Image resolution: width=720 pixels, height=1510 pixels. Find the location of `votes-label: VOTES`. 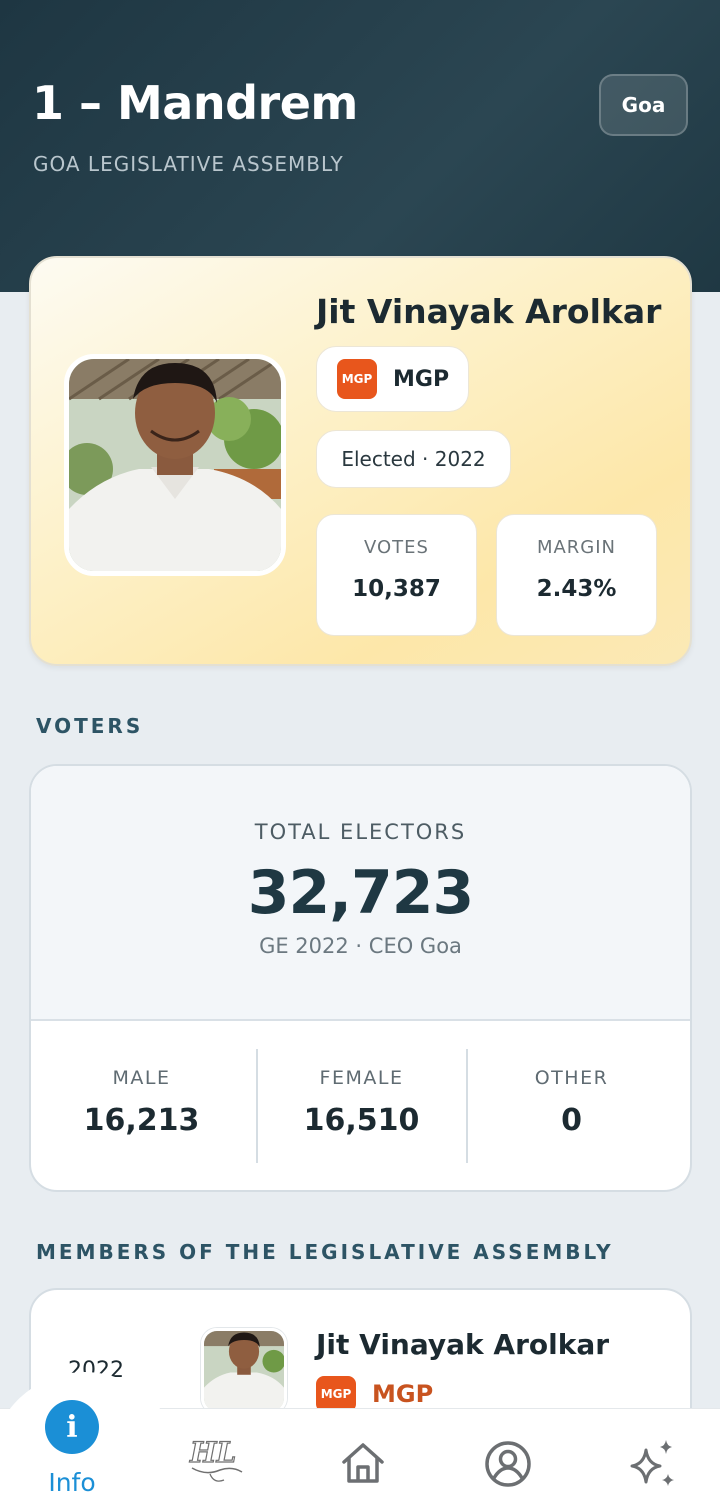

votes-label: VOTES is located at coordinates (396, 547).